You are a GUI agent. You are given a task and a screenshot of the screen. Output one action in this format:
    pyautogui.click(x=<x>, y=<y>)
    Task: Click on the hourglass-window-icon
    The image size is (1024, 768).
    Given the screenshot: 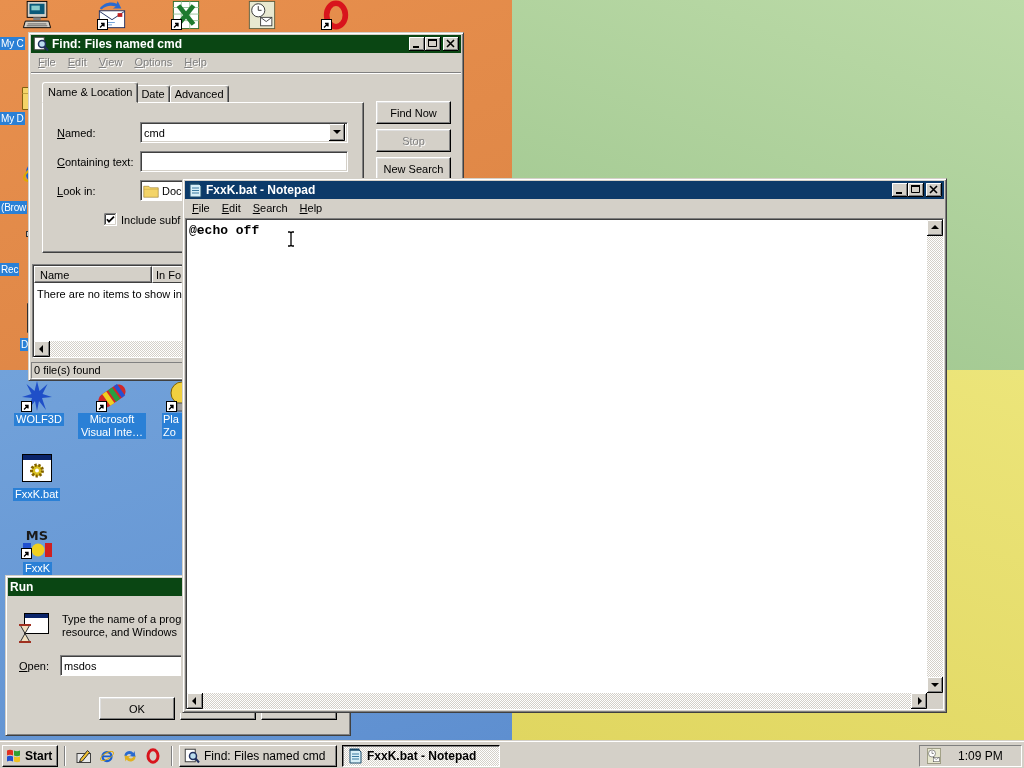 What is the action you would take?
    pyautogui.click(x=34, y=628)
    